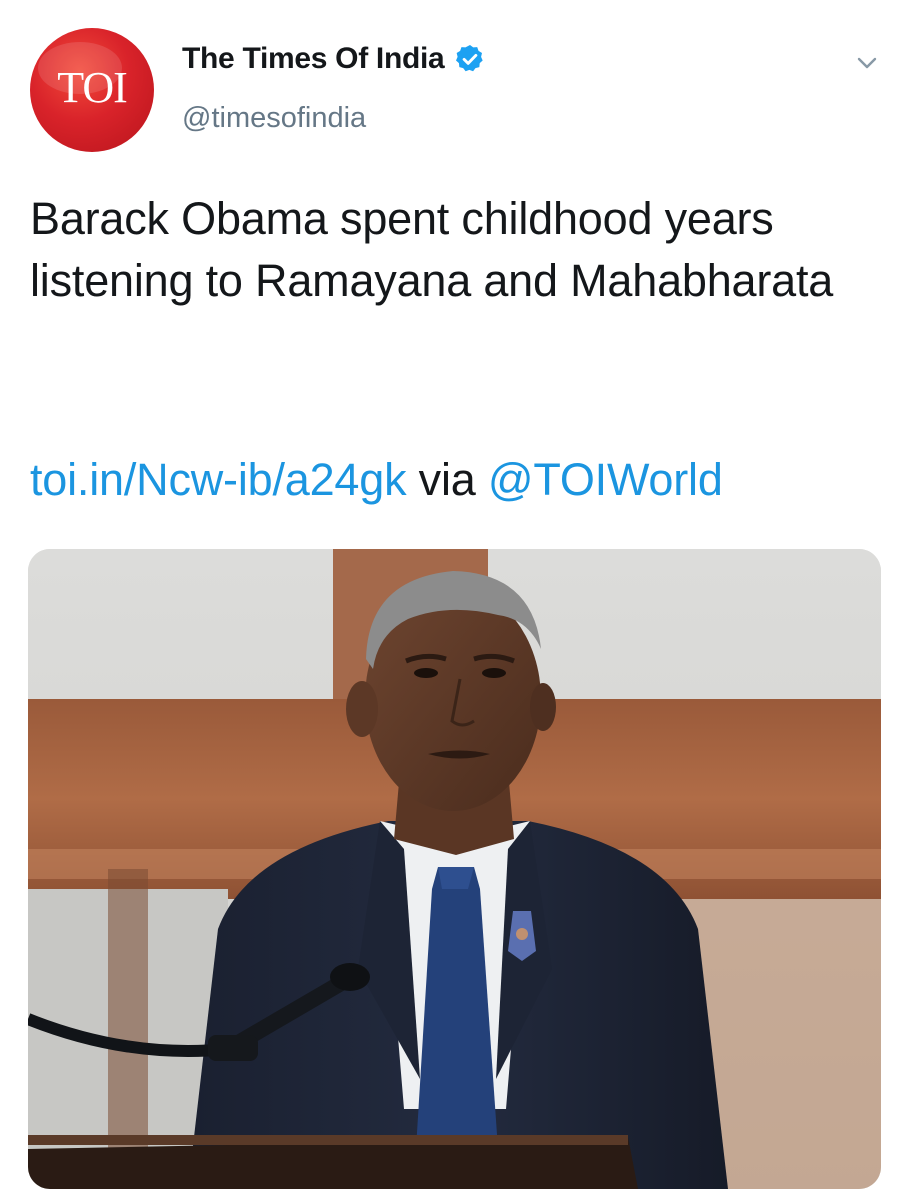 This screenshot has height=1200, width=909. I want to click on avatar: TOI, so click(92, 90).